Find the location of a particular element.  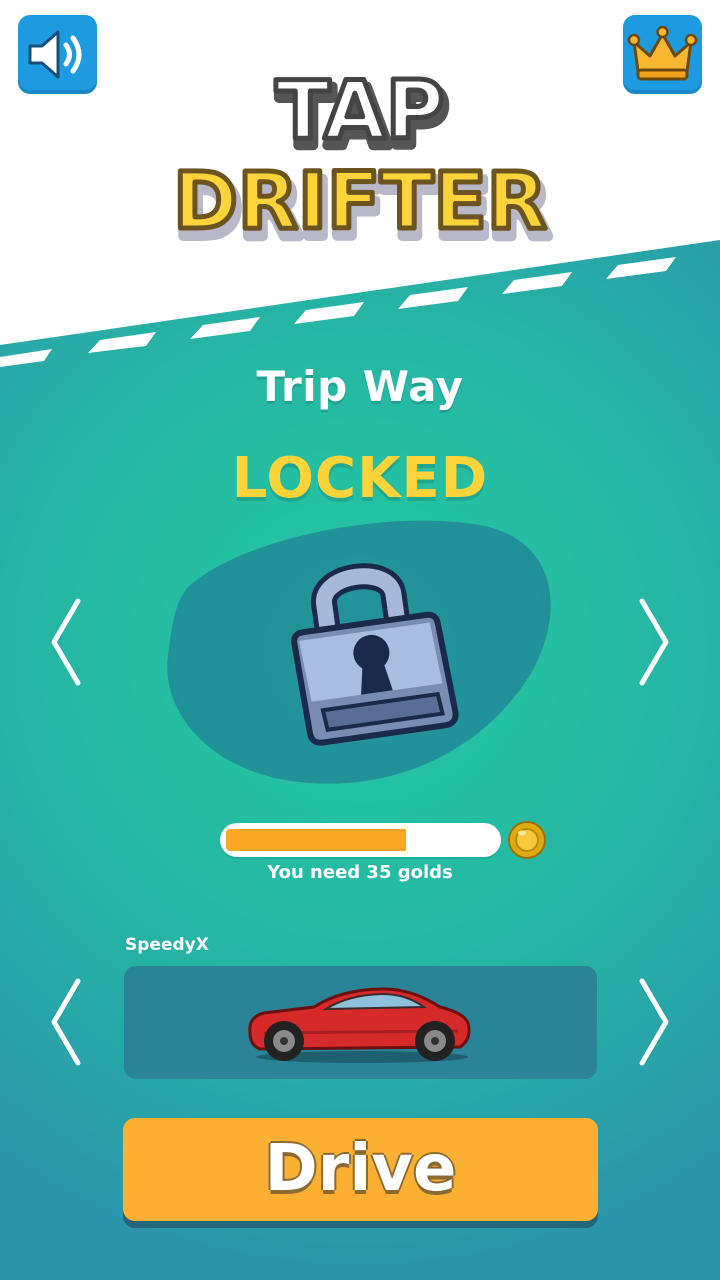

unlock-requirement-text: You need 35 golds is located at coordinates (360, 872).